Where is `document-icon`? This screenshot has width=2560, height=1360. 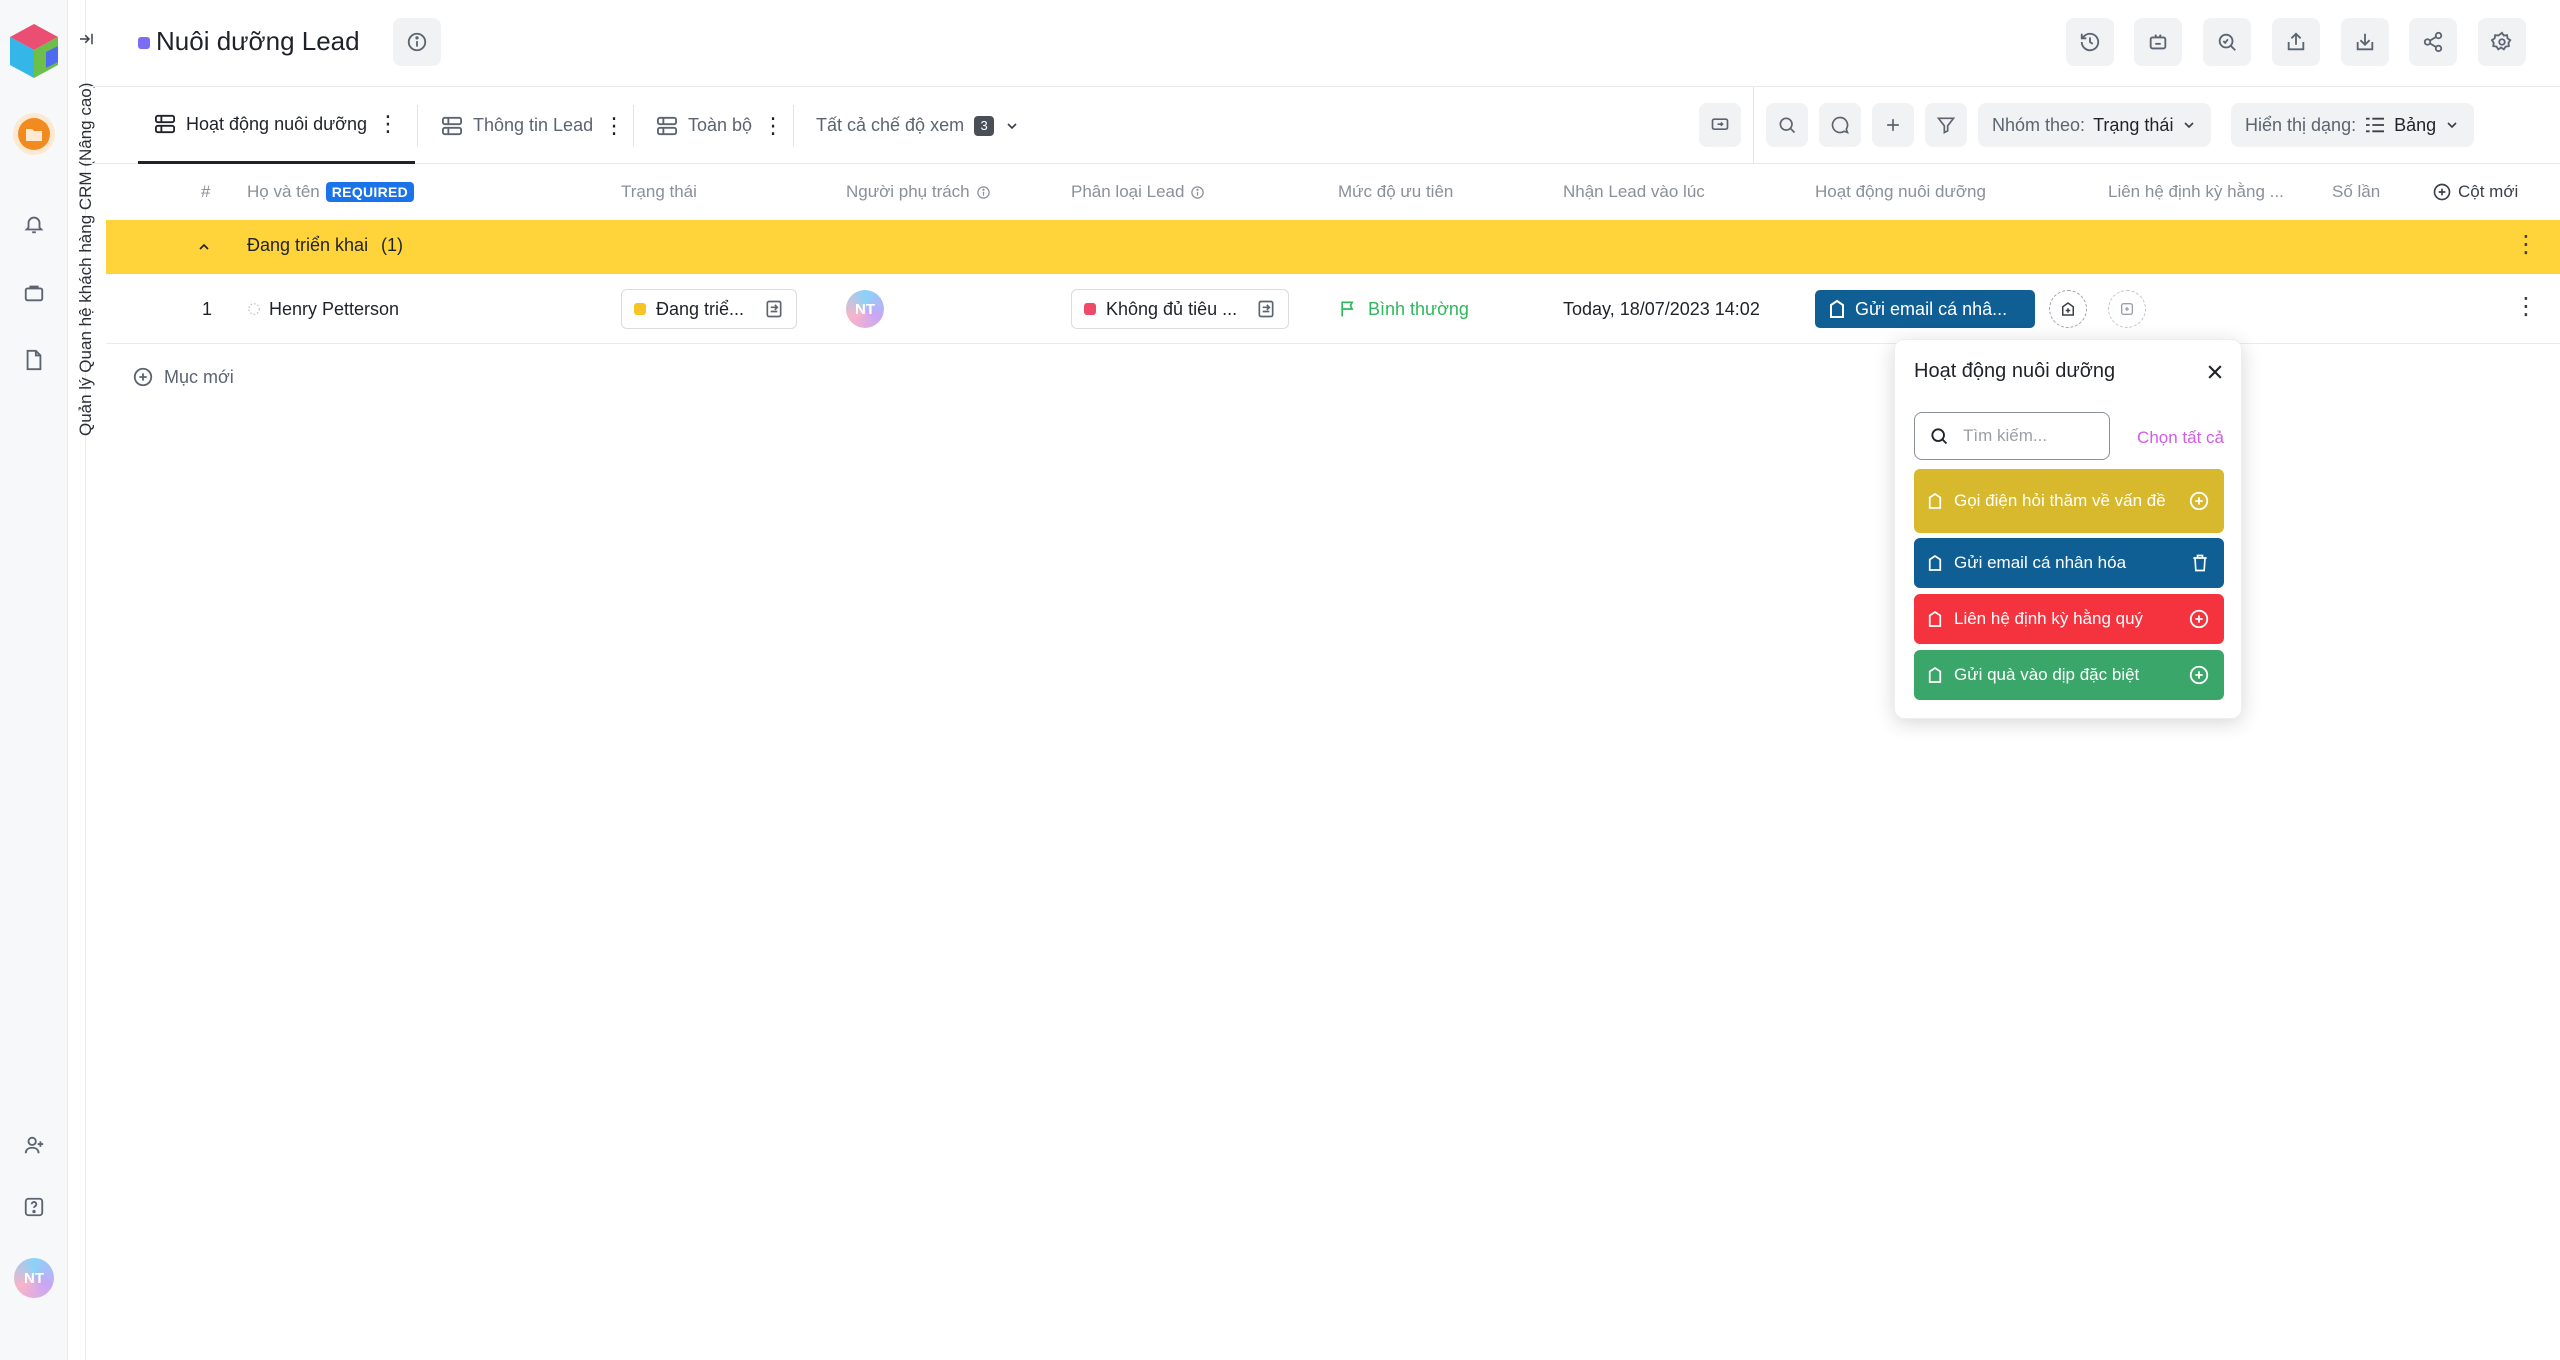
document-icon is located at coordinates (34, 360).